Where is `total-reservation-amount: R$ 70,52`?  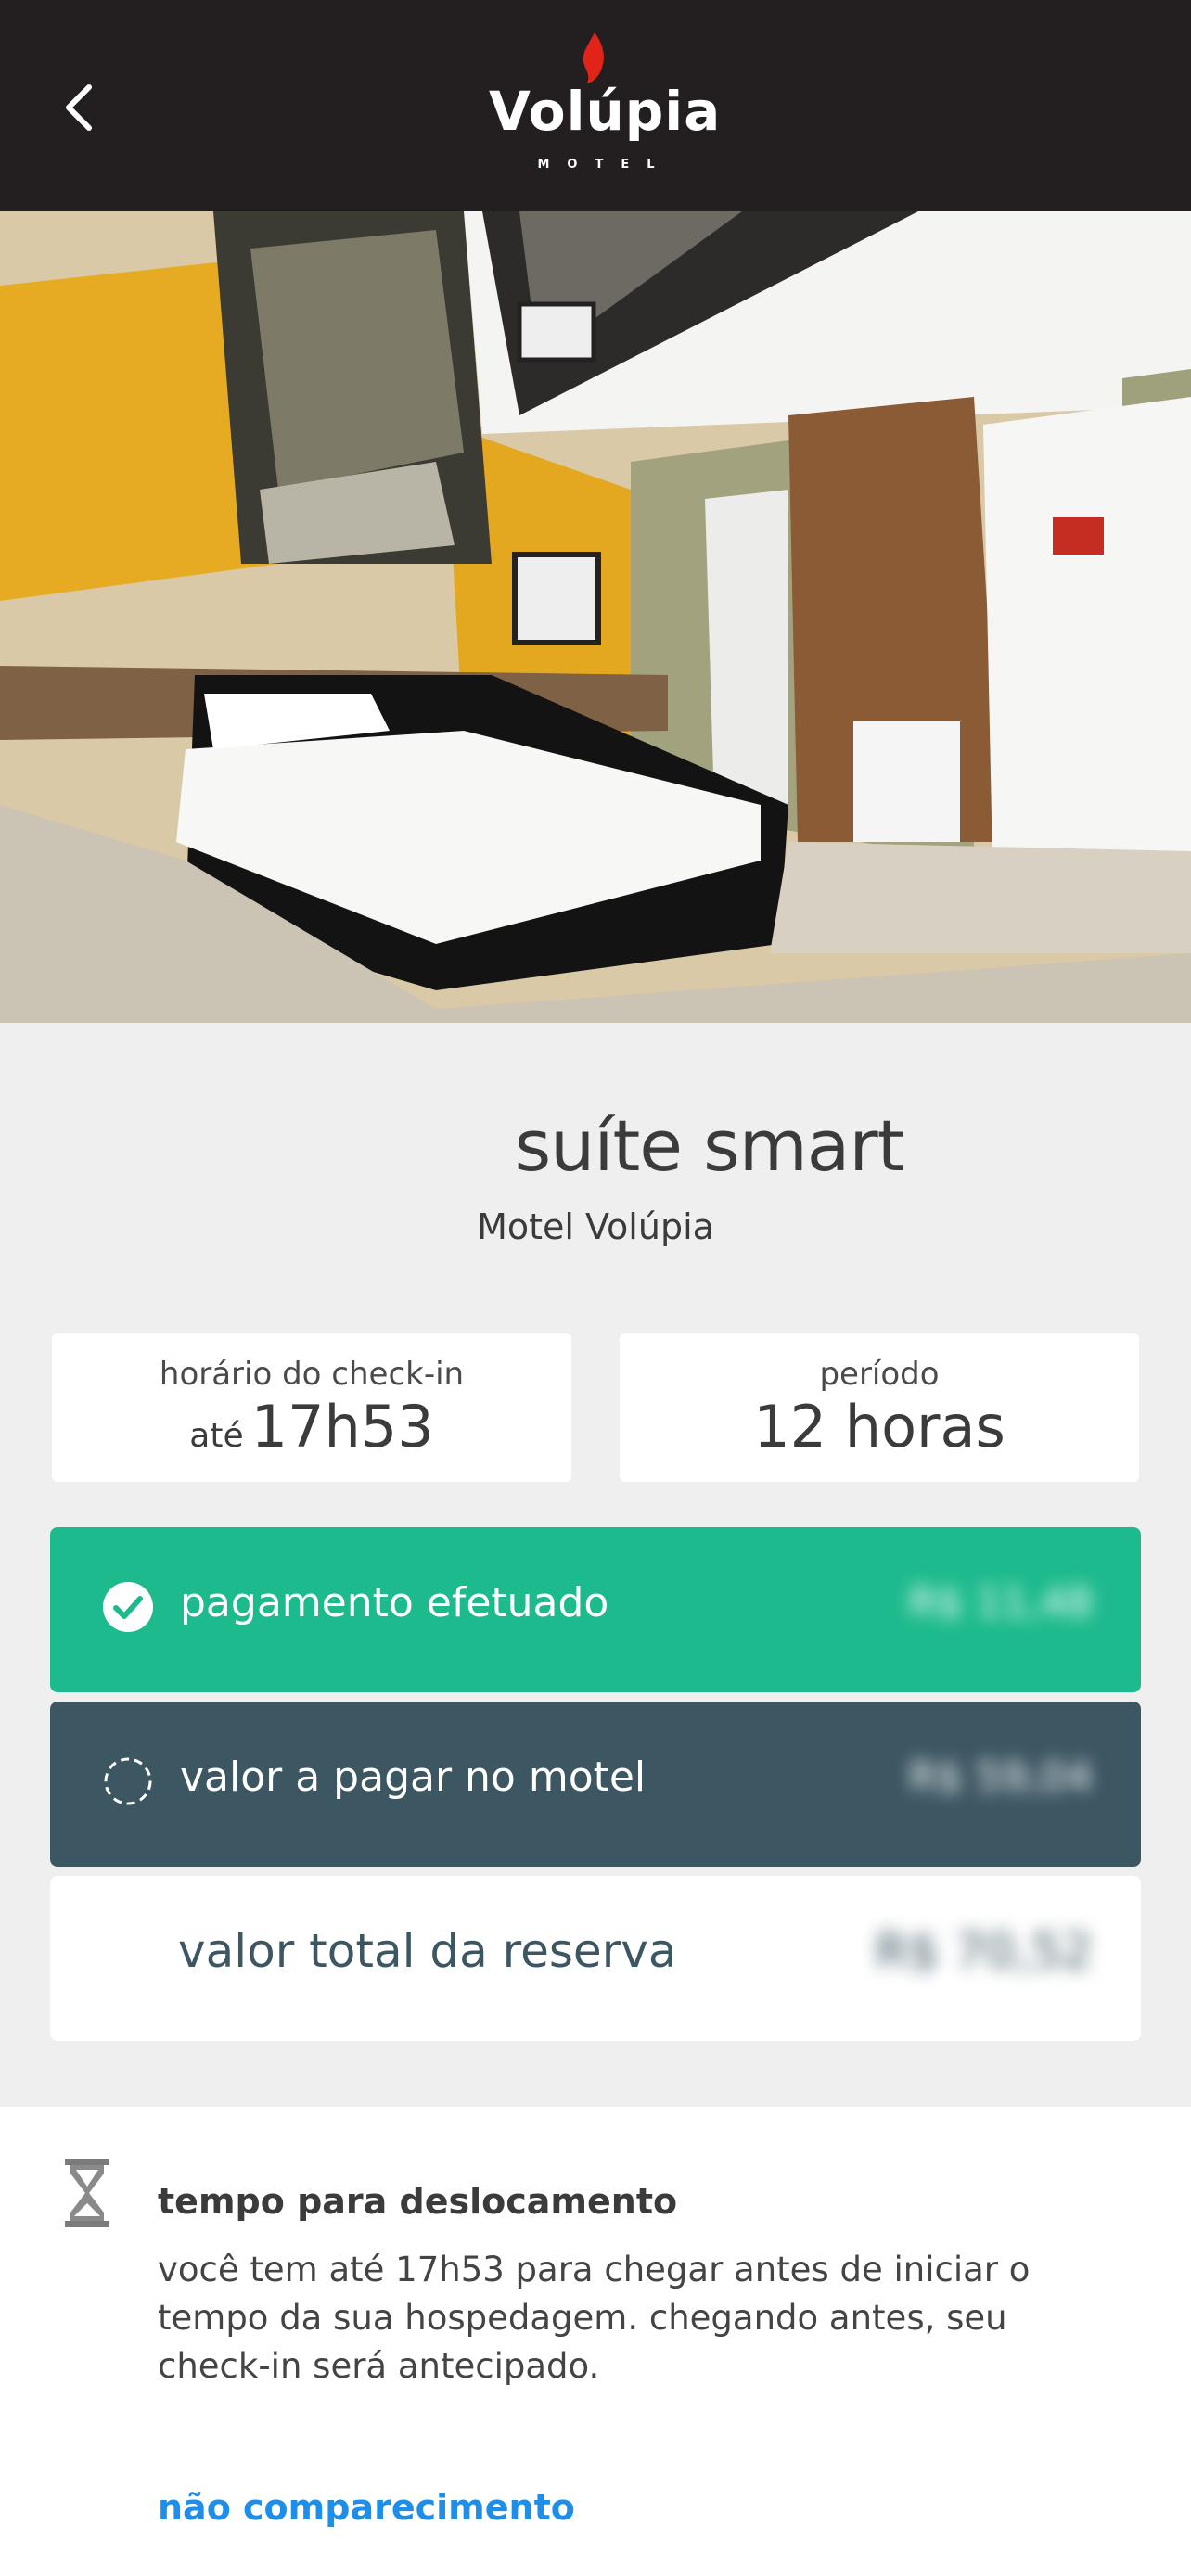
total-reservation-amount: R$ 70,52 is located at coordinates (984, 1952).